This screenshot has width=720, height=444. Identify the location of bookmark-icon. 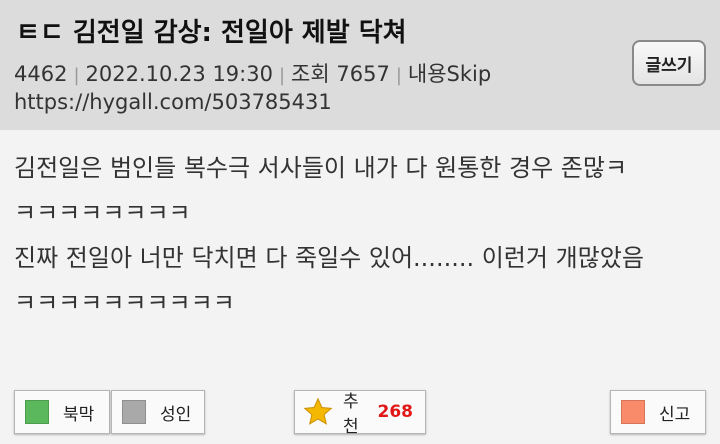
(37, 412).